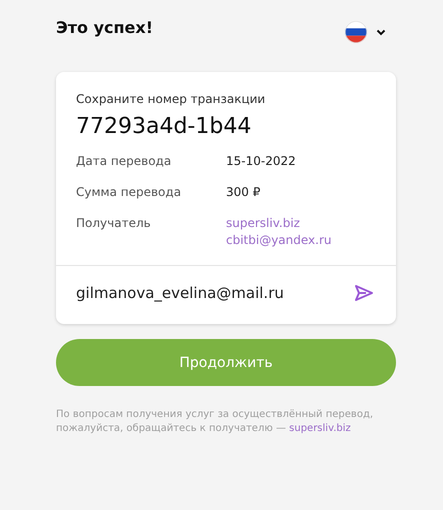  What do you see at coordinates (124, 161) in the screenshot?
I see `detail-label: Дата перевода` at bounding box center [124, 161].